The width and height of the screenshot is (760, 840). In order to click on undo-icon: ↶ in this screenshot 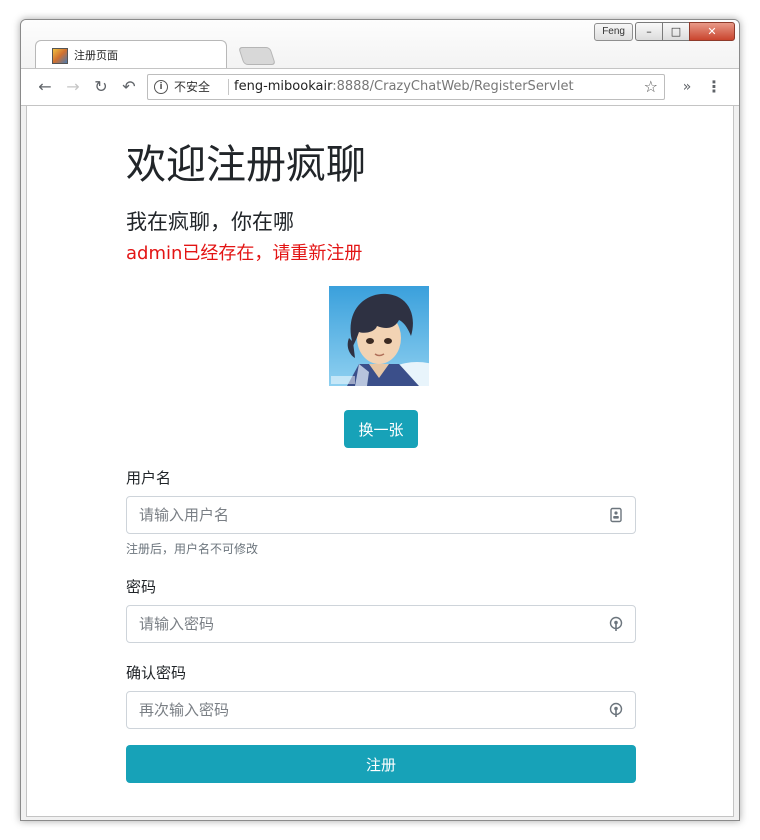, I will do `click(129, 87)`.